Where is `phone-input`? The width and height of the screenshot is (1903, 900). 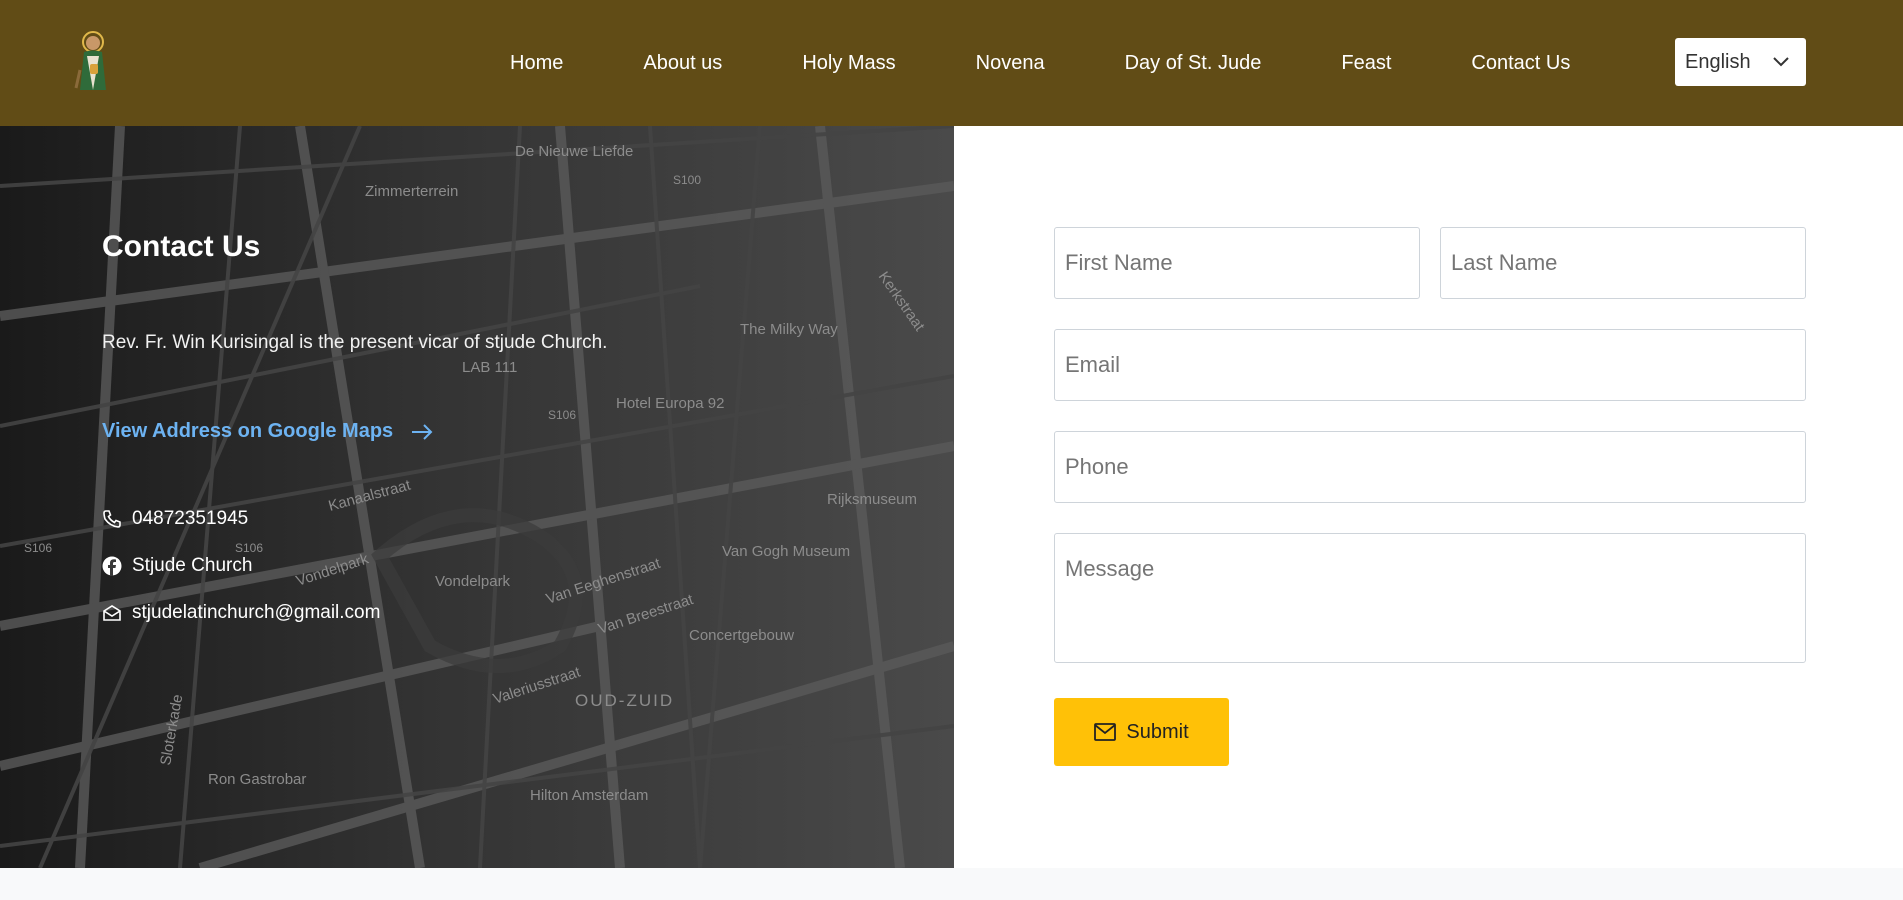
phone-input is located at coordinates (1430, 467).